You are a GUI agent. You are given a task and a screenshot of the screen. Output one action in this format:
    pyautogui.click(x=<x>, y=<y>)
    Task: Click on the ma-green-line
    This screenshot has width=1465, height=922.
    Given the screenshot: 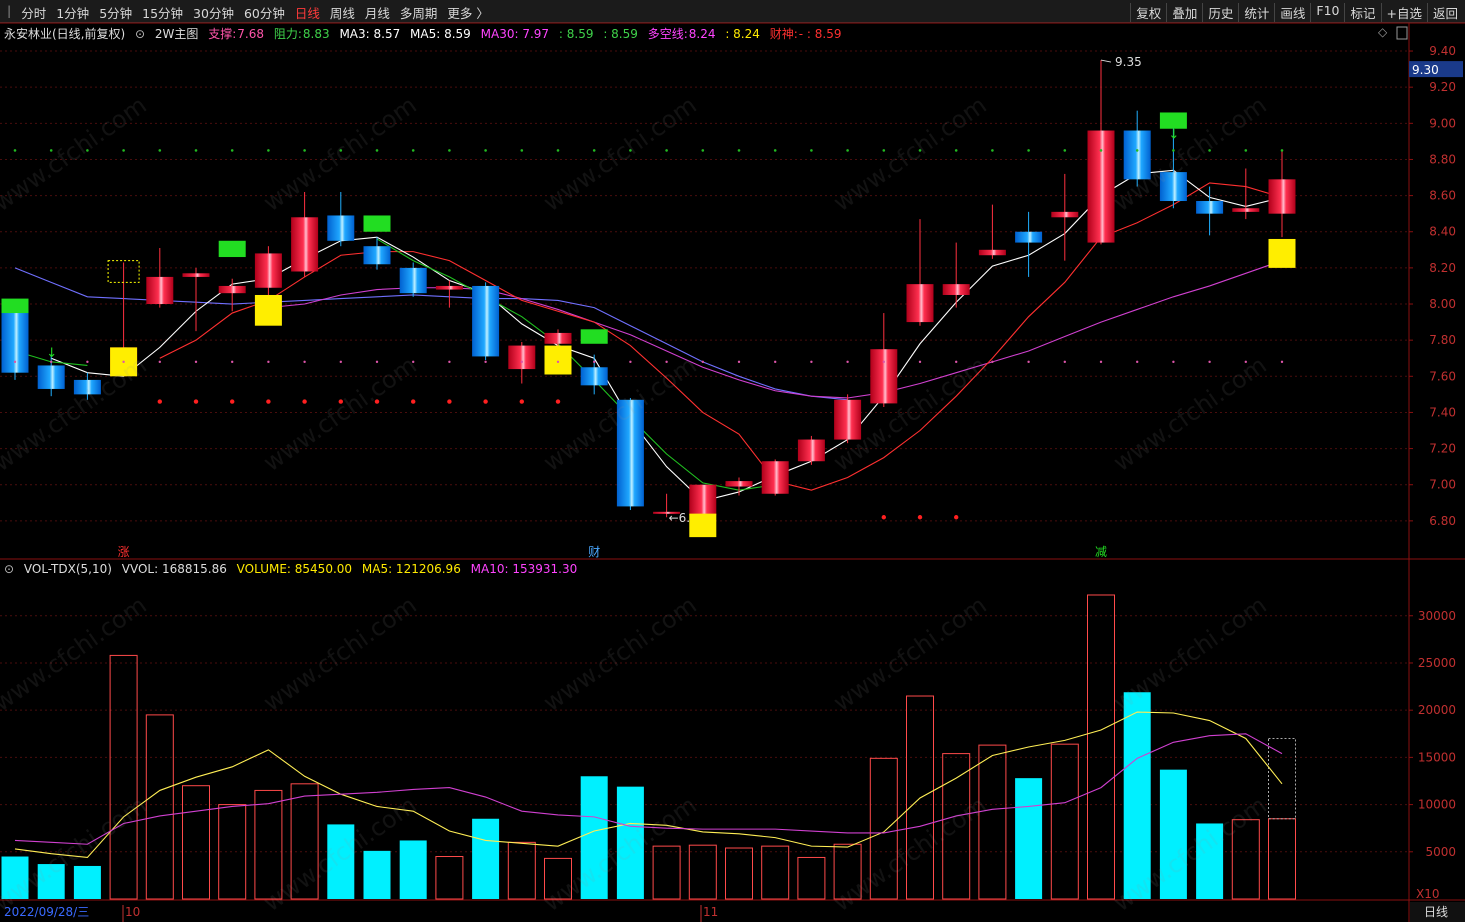 What is the action you would take?
    pyautogui.click(x=51, y=358)
    